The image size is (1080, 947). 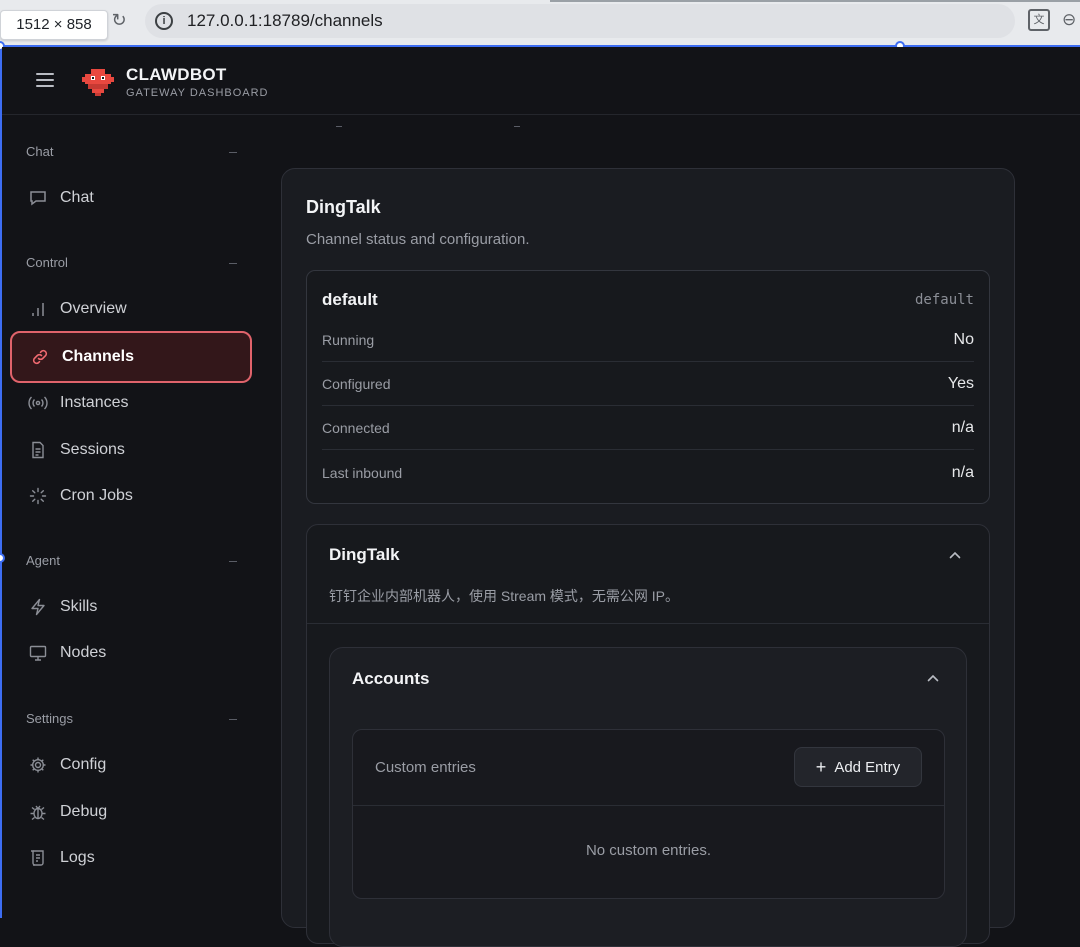 What do you see at coordinates (648, 384) in the screenshot?
I see `status-row-configured: Configured Yes` at bounding box center [648, 384].